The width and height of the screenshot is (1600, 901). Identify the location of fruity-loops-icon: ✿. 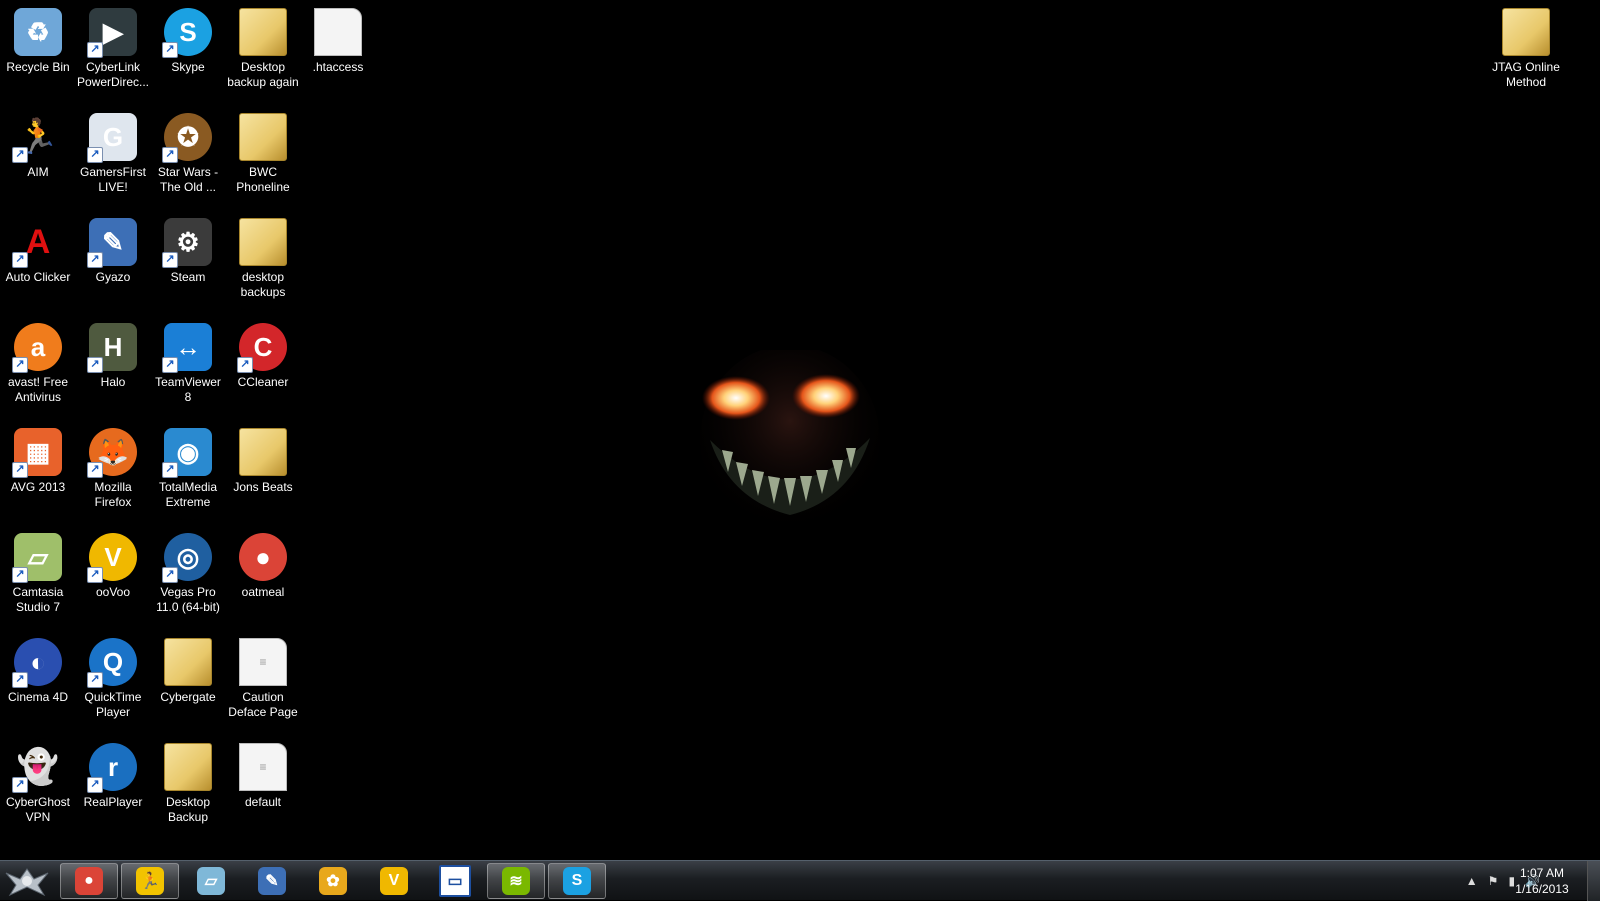
(333, 881).